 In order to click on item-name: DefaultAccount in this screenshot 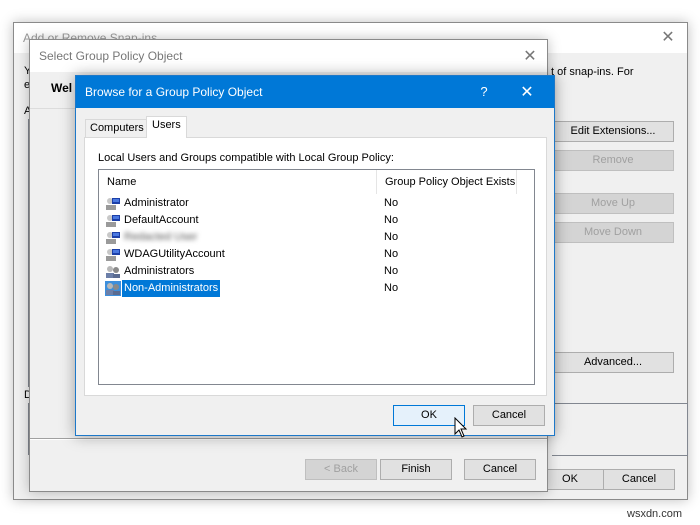, I will do `click(161, 220)`.